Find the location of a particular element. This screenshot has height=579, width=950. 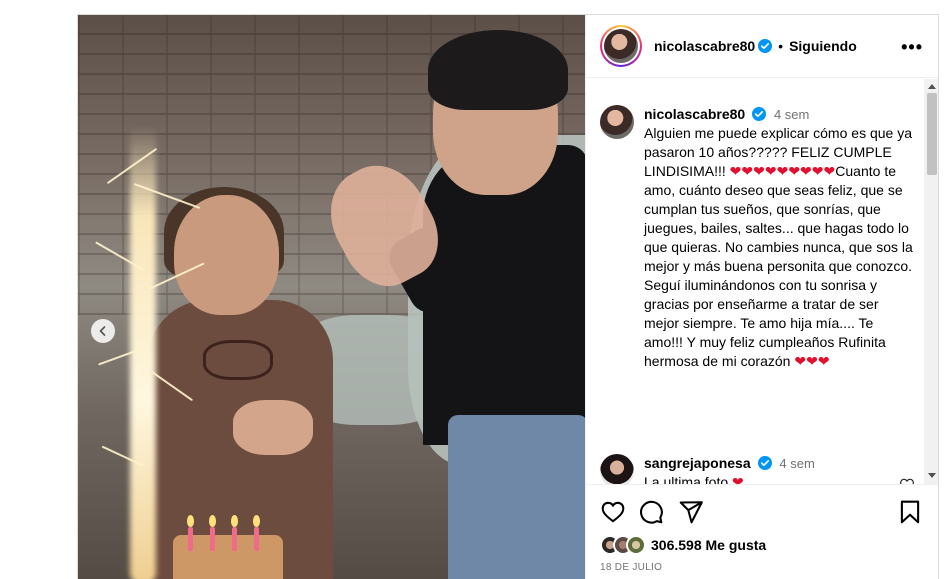

post-date: 18 DE JULIO is located at coordinates (631, 567).